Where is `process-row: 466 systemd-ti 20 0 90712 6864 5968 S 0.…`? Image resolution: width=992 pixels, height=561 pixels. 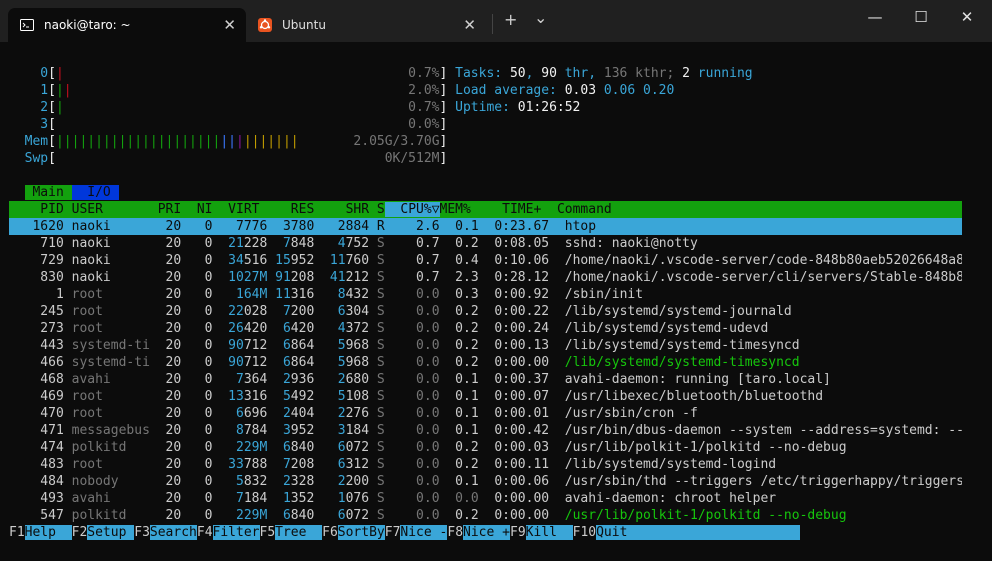 process-row: 466 systemd-ti 20 0 90712 6864 5968 S 0.… is located at coordinates (485, 362).